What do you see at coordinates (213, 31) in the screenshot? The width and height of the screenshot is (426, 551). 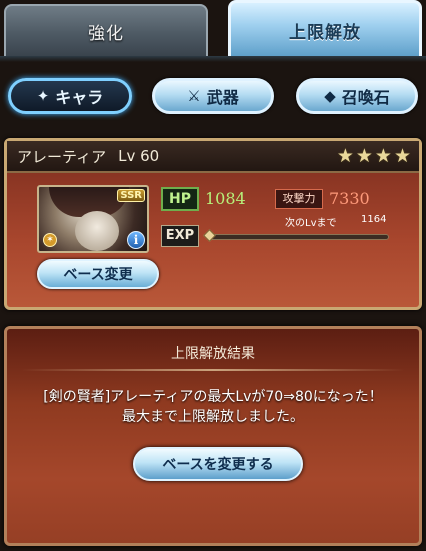 I see `tab-bar: 強化 上限解放` at bounding box center [213, 31].